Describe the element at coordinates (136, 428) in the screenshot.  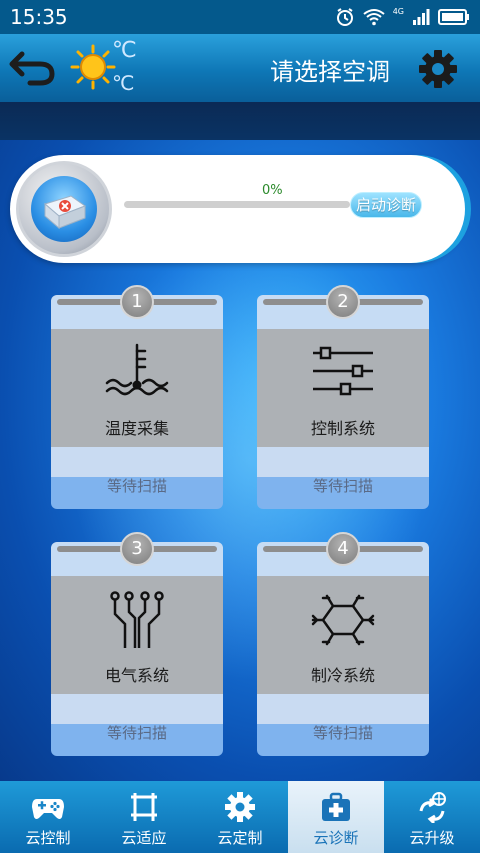
I see `card-label: 温度采集` at that location.